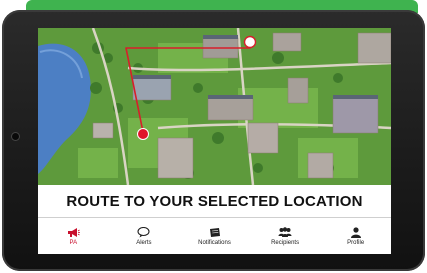 The image size is (427, 273). I want to click on group-icon, so click(285, 232).